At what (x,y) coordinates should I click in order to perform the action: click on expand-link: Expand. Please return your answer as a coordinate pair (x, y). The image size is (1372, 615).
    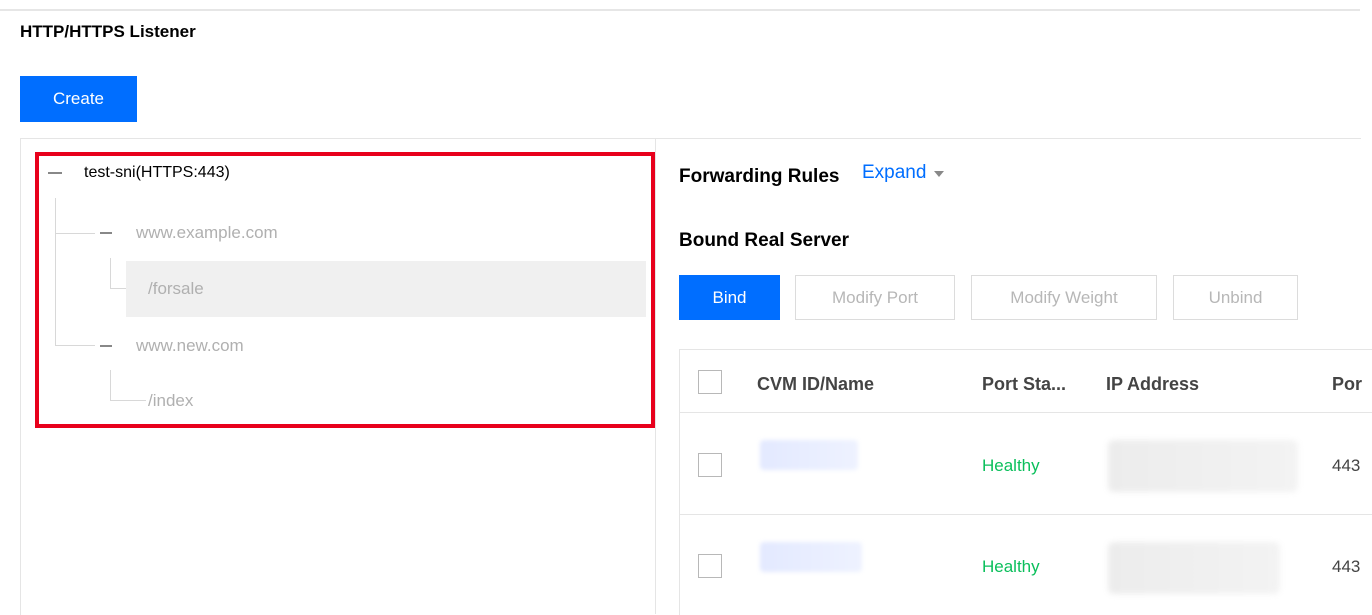
    Looking at the image, I should click on (903, 173).